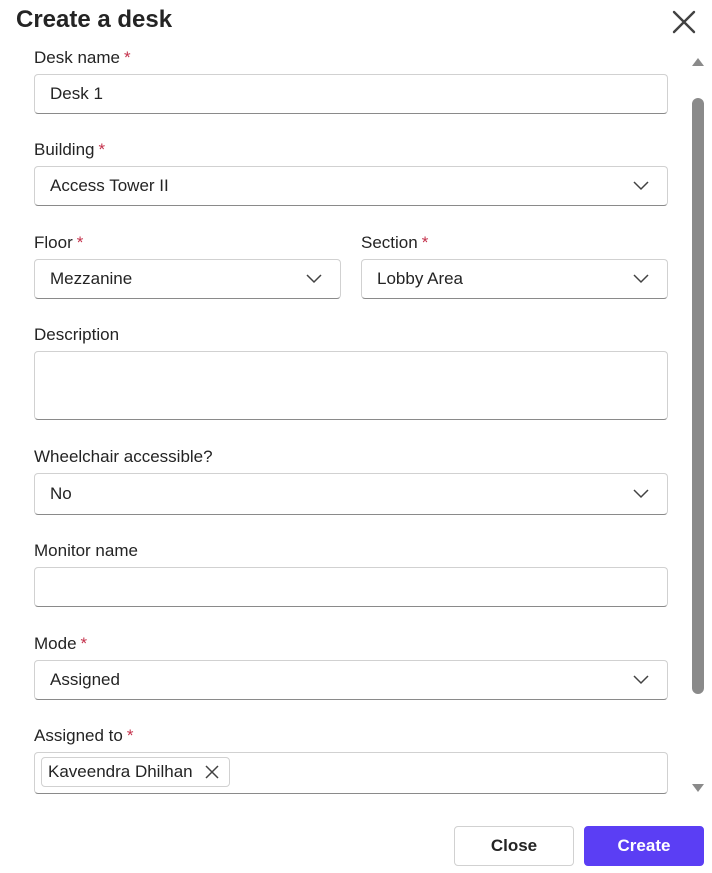  What do you see at coordinates (420, 278) in the screenshot?
I see `section-value: Lobby Area` at bounding box center [420, 278].